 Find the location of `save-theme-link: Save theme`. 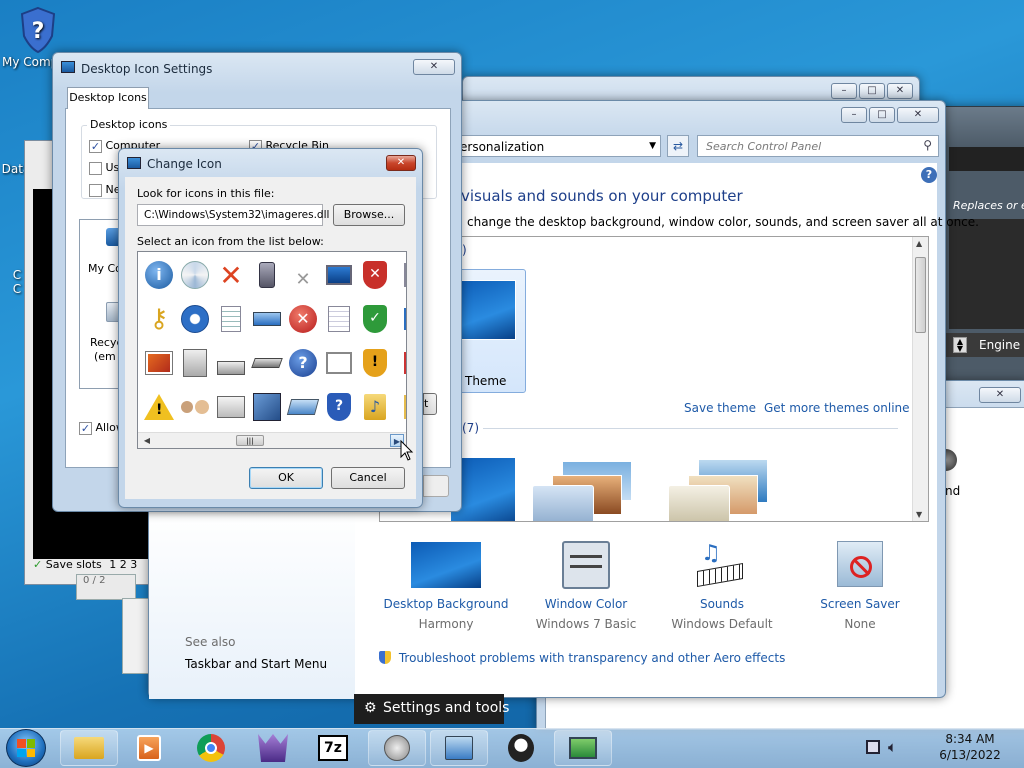

save-theme-link: Save theme is located at coordinates (720, 408).